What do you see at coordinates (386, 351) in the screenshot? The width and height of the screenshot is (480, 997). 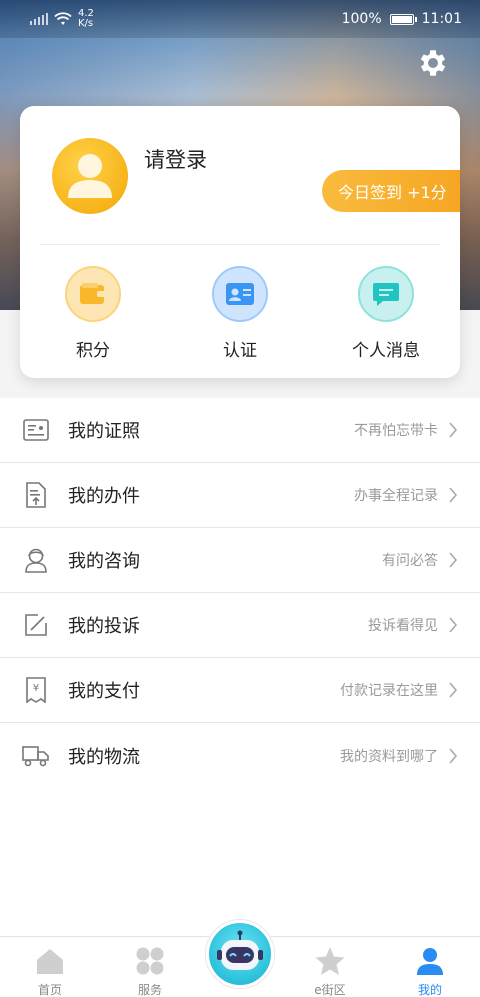 I see `quick-action-label: 个人消息` at bounding box center [386, 351].